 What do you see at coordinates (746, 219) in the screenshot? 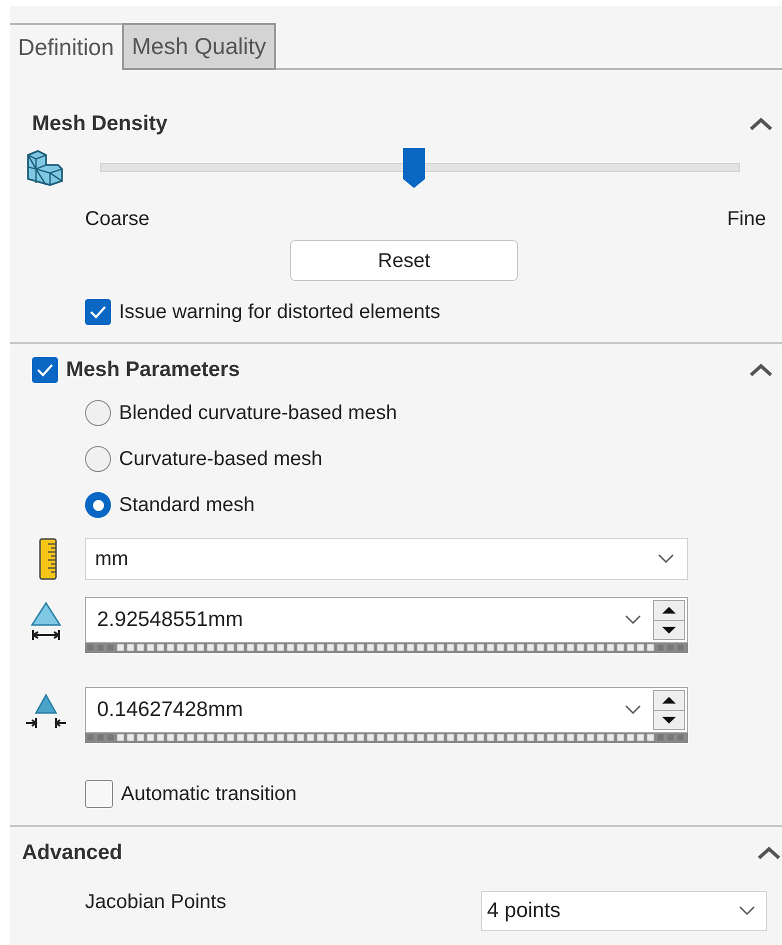
I see `slider-max-label: Fine` at bounding box center [746, 219].